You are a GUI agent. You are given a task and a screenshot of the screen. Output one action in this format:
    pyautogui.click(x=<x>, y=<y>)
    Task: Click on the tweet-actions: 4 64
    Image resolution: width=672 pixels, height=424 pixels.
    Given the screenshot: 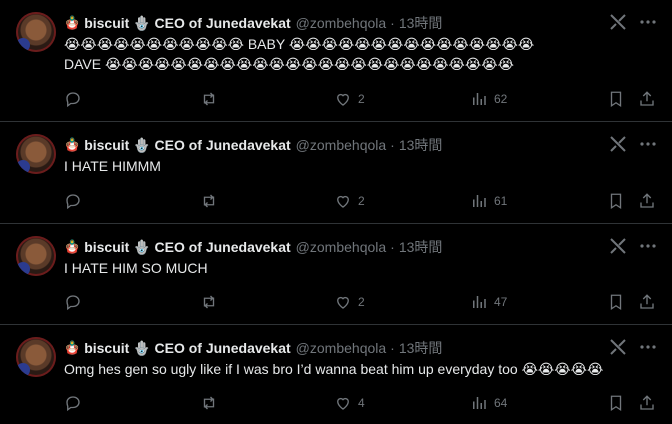 What is the action you would take?
    pyautogui.click(x=362, y=403)
    